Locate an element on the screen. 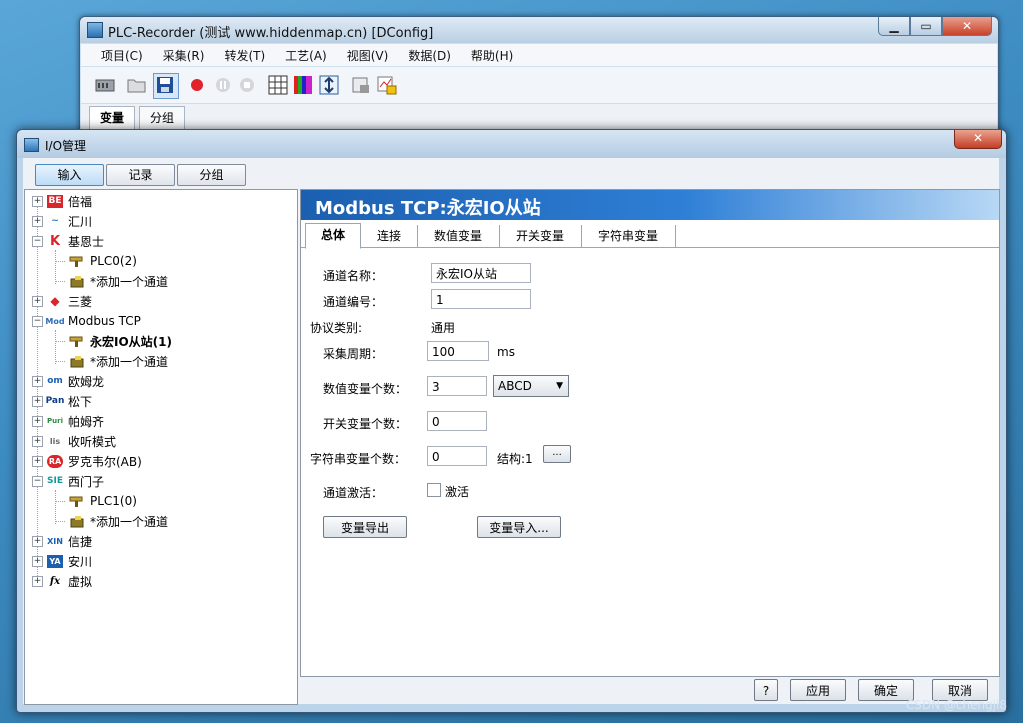 The height and width of the screenshot is (723, 1023). main-close-button: ✕ is located at coordinates (967, 26).